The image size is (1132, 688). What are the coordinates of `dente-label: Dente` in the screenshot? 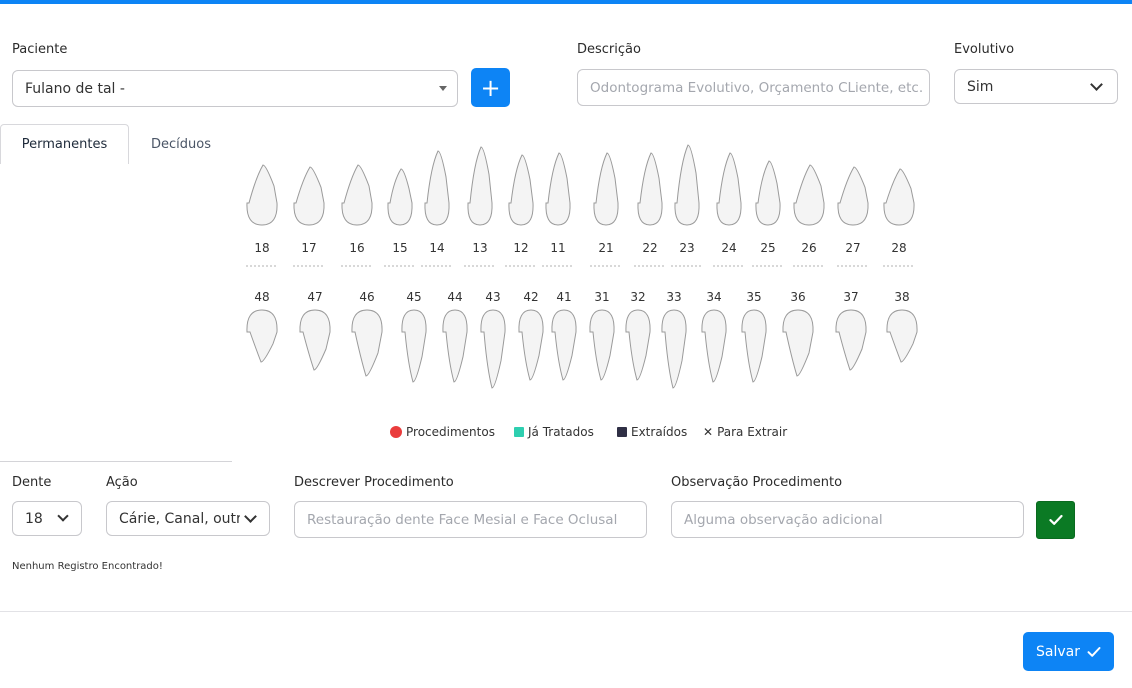 It's located at (32, 482).